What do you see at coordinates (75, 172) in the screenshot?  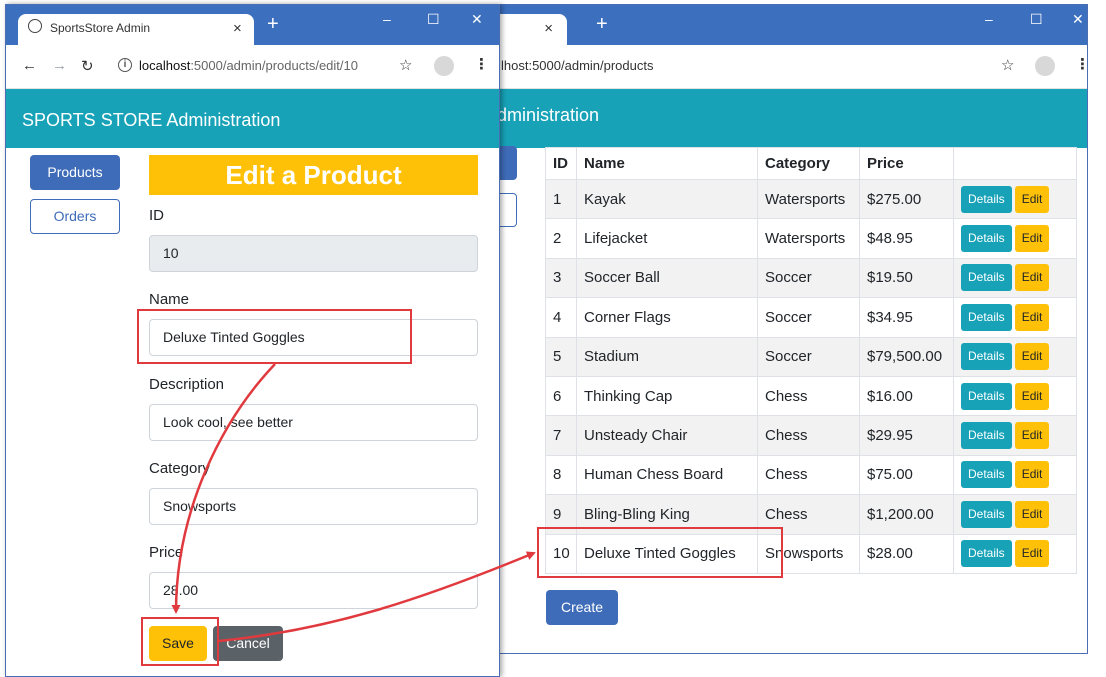 I see `products-nav-button: Products` at bounding box center [75, 172].